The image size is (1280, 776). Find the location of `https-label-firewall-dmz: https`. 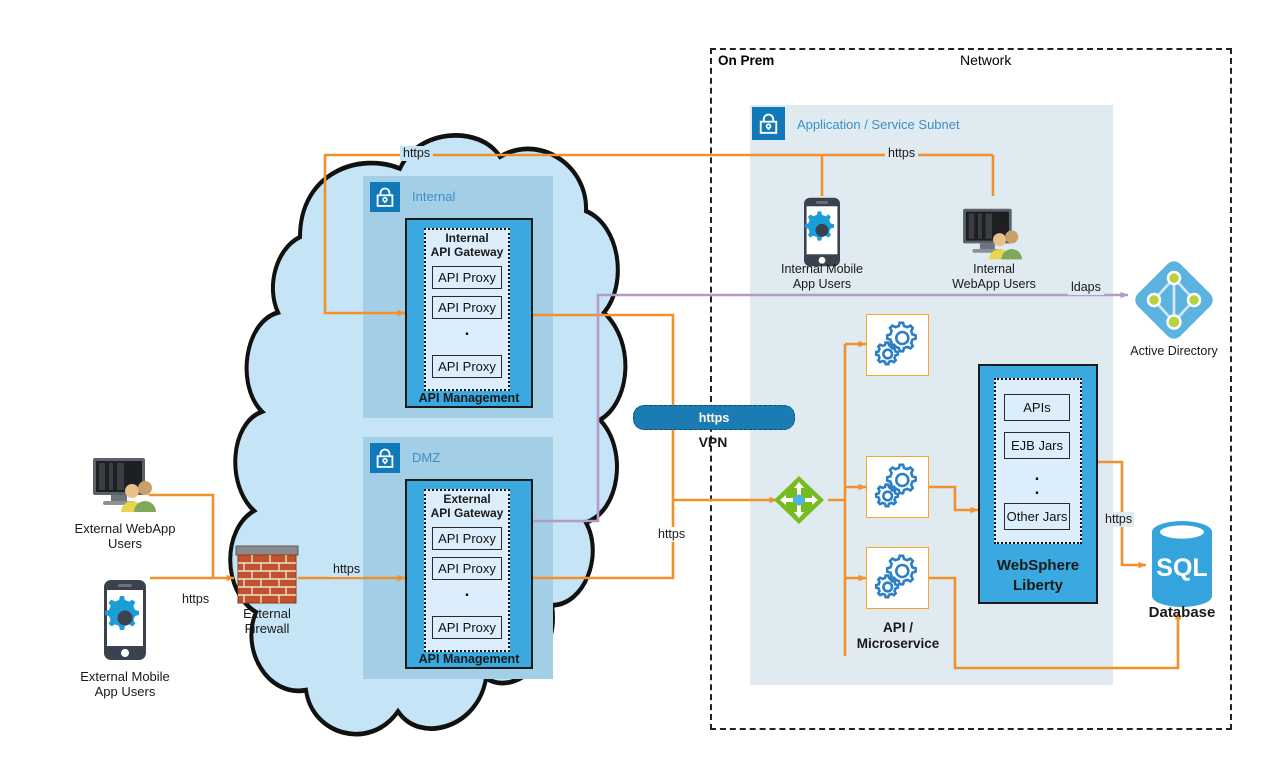

https-label-firewall-dmz: https is located at coordinates (347, 569).